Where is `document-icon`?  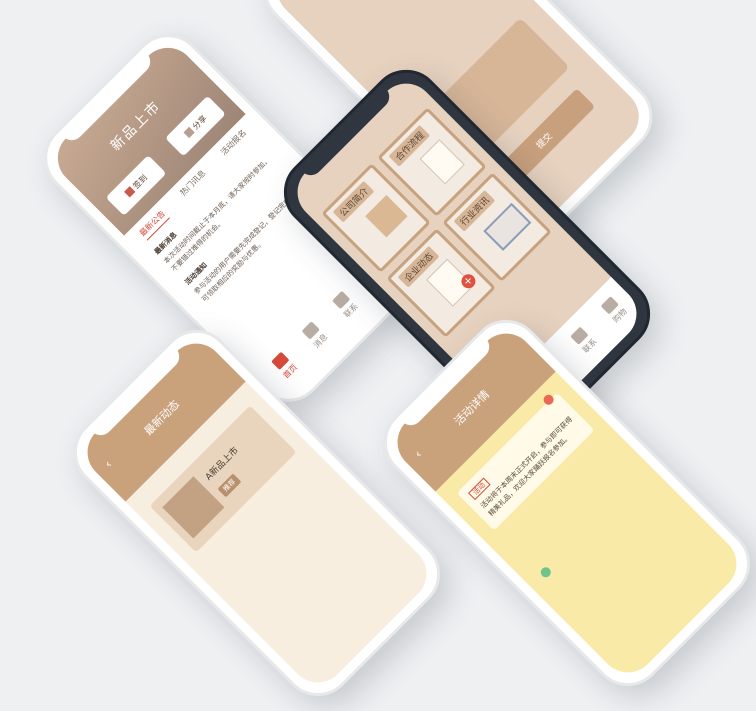 document-icon is located at coordinates (442, 162).